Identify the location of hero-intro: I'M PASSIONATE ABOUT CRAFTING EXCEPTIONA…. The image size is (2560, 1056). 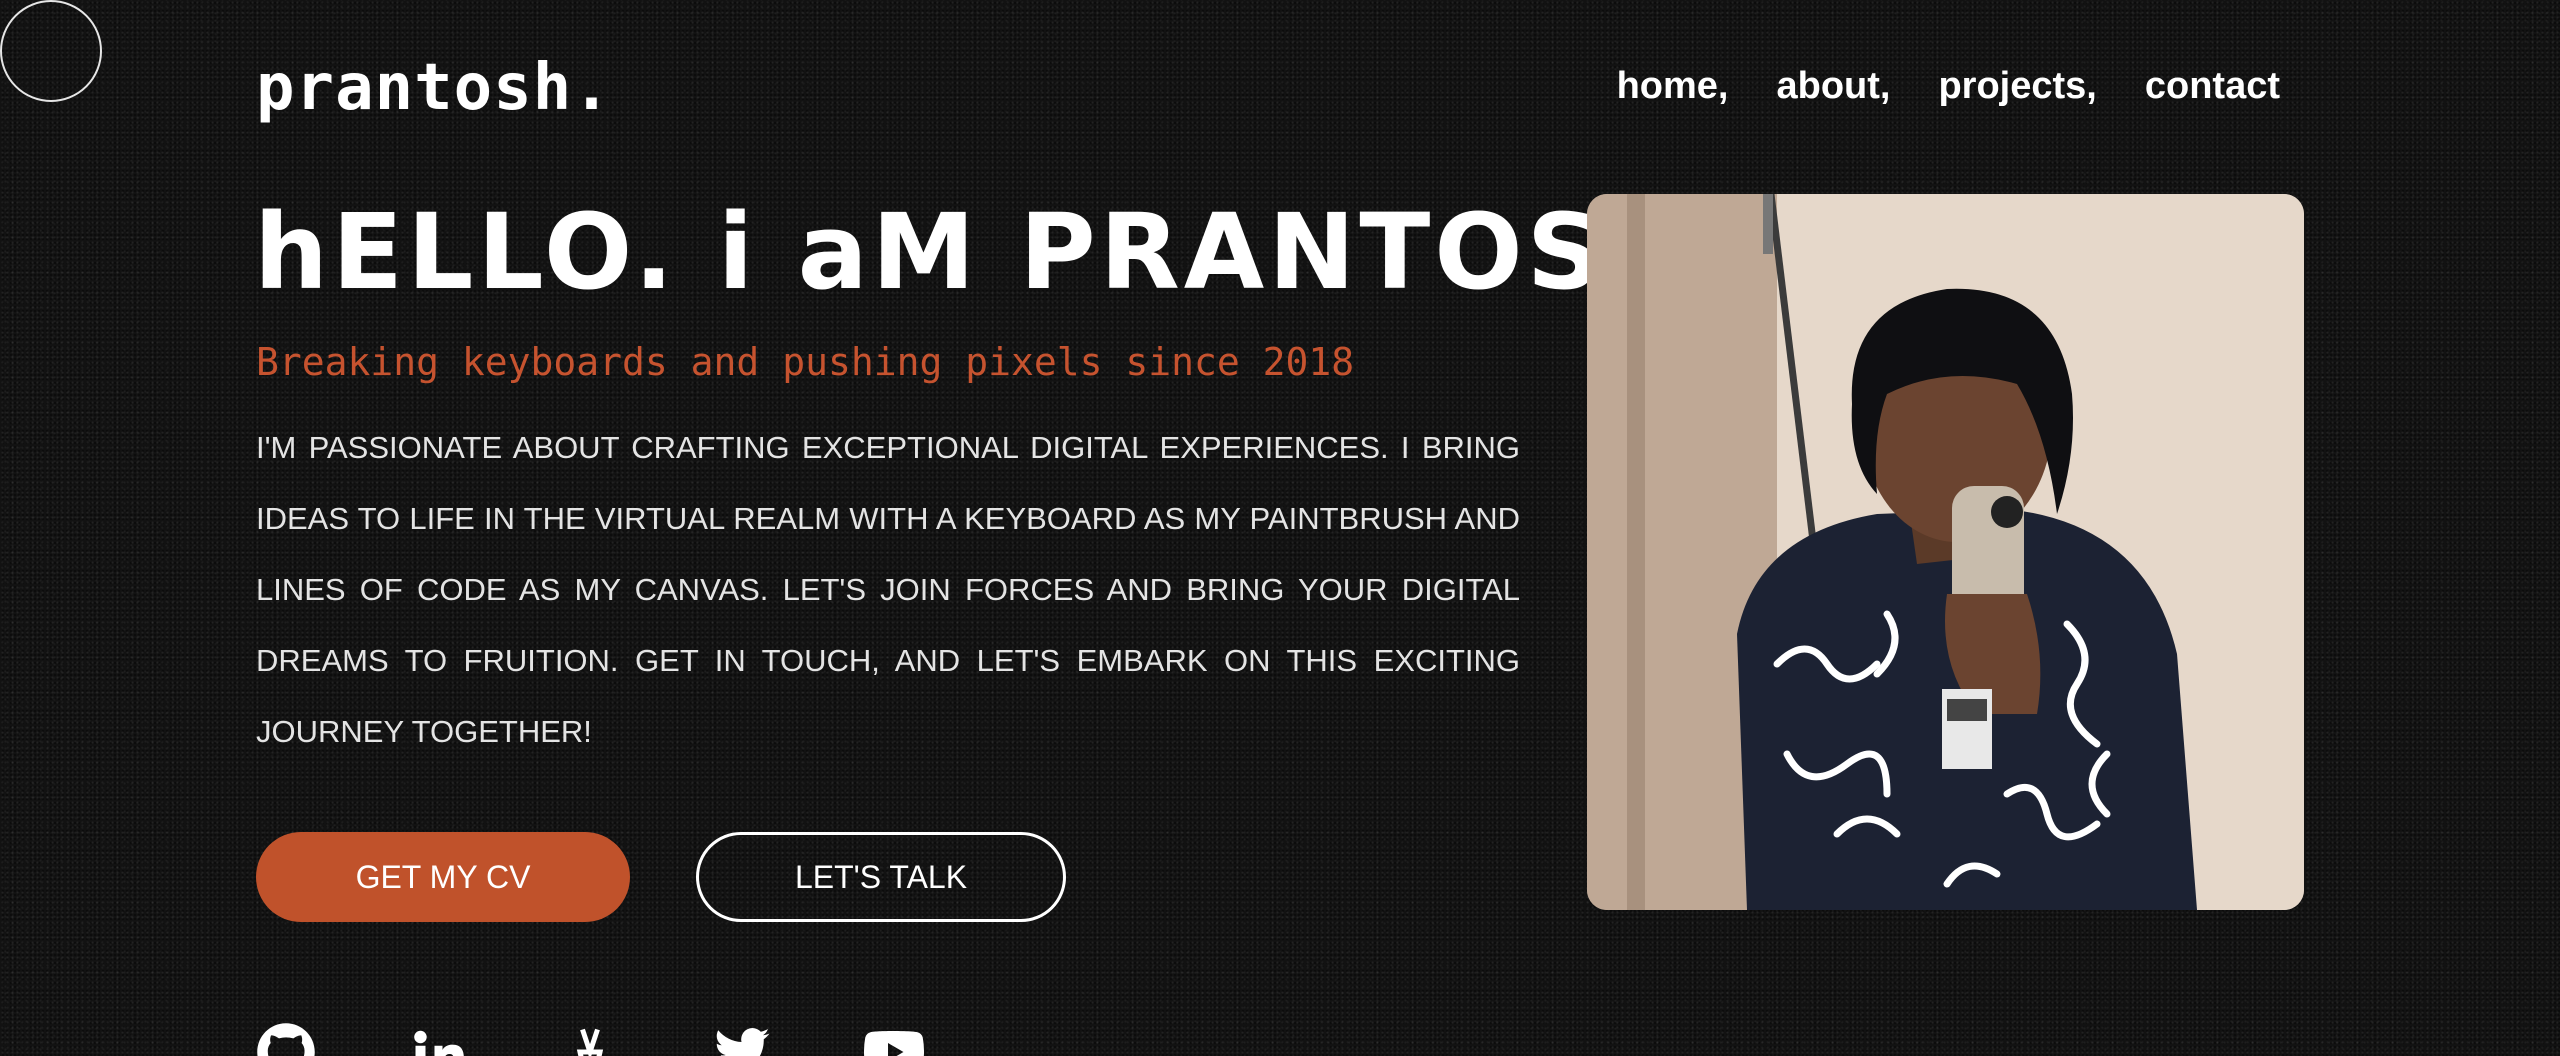
(888, 589).